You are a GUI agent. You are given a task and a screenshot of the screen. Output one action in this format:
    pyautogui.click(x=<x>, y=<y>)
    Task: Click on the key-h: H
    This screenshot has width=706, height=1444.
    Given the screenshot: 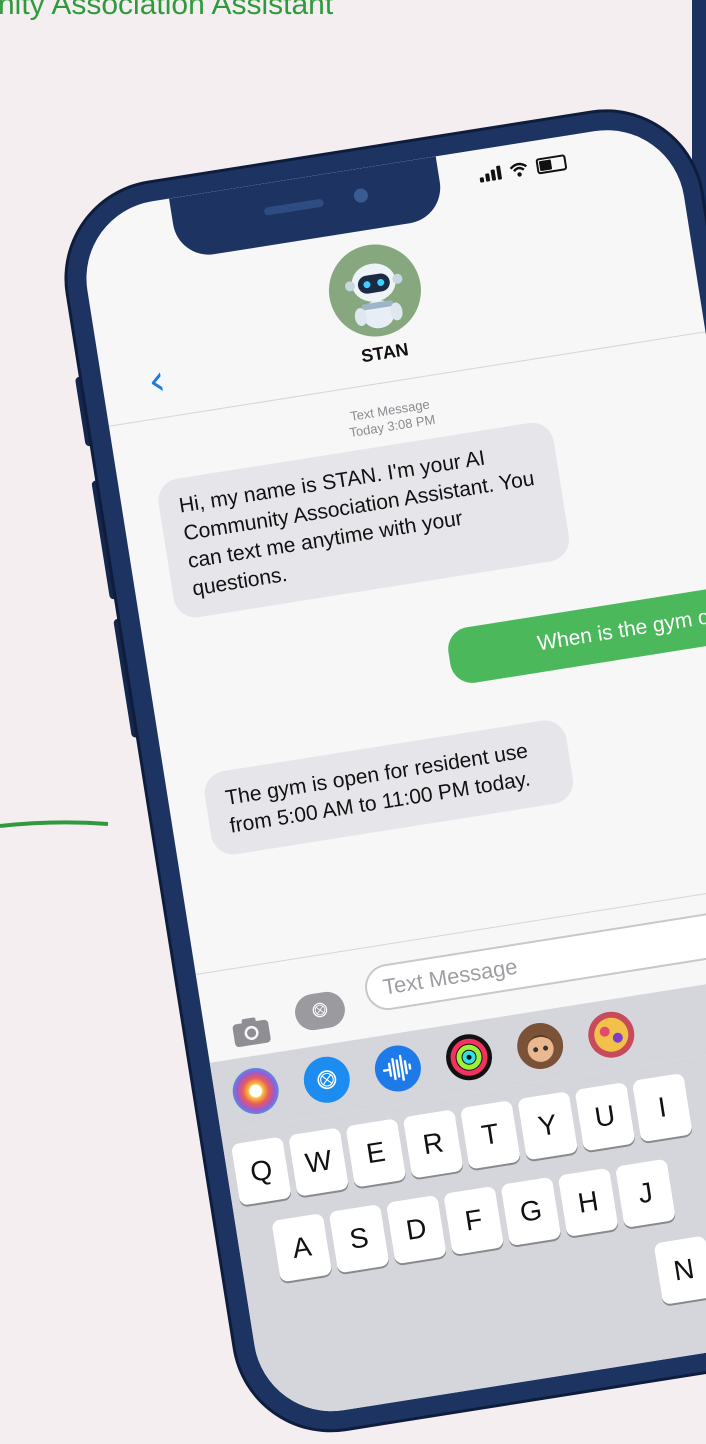 What is the action you would take?
    pyautogui.click(x=588, y=1202)
    